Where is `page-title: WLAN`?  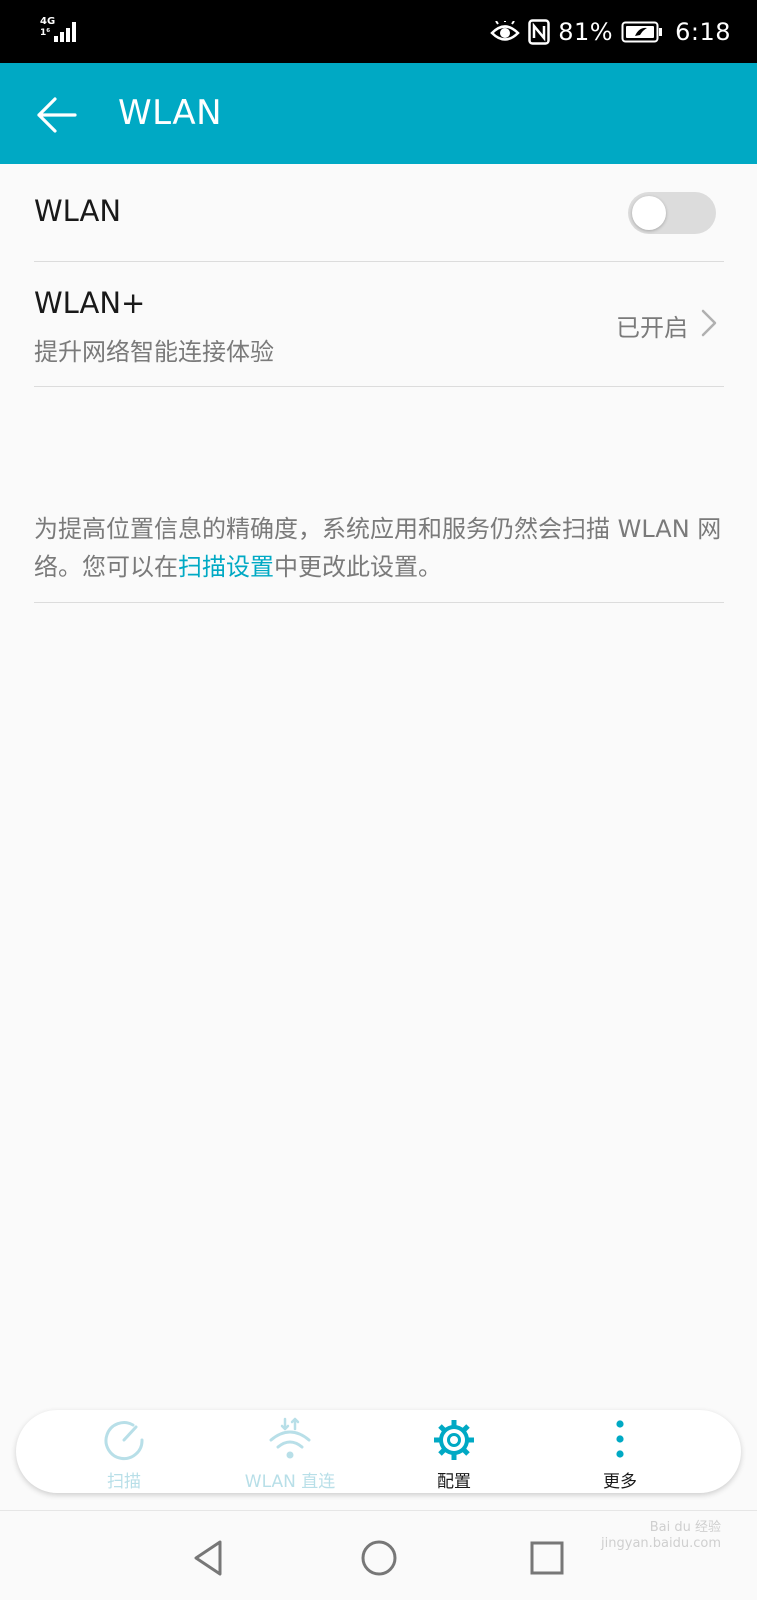
page-title: WLAN is located at coordinates (170, 113).